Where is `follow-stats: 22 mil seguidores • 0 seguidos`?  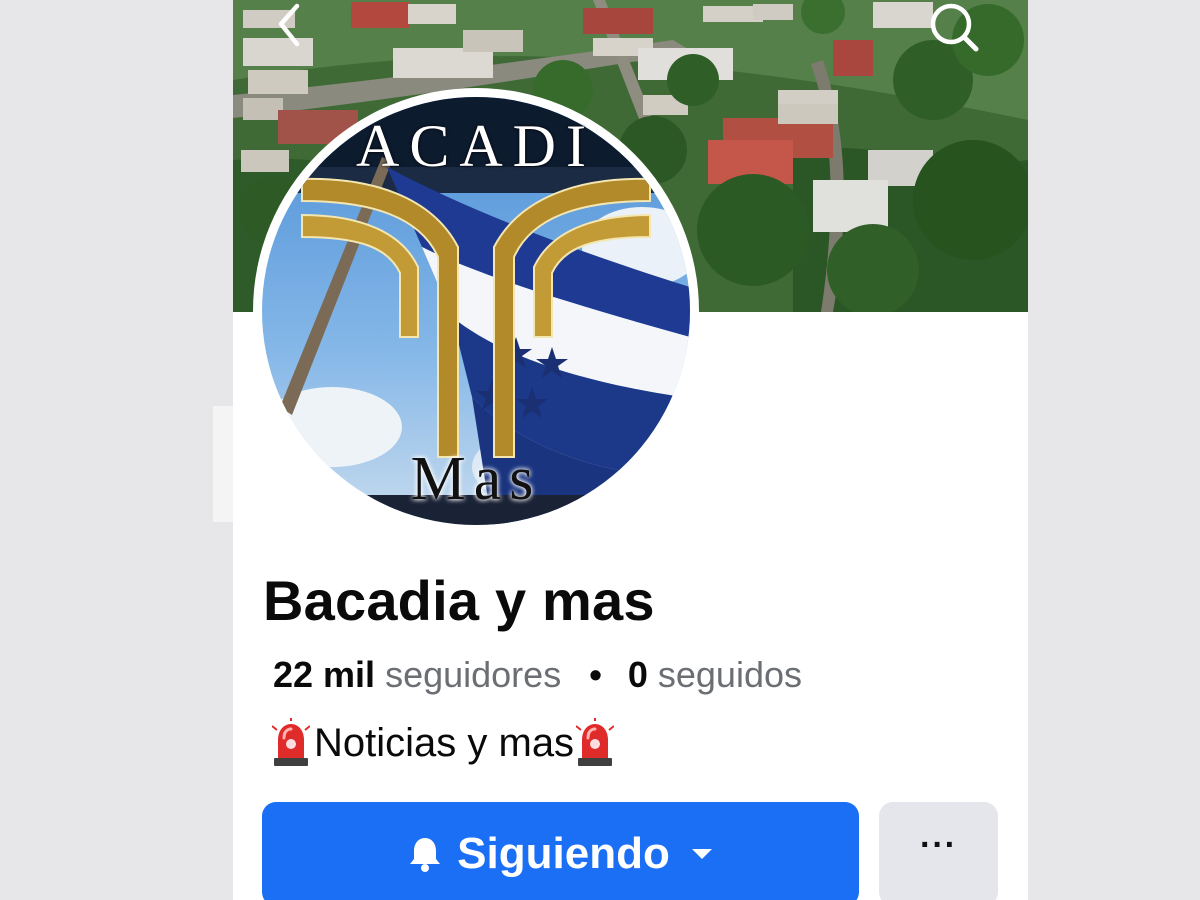 follow-stats: 22 mil seguidores • 0 seguidos is located at coordinates (537, 675).